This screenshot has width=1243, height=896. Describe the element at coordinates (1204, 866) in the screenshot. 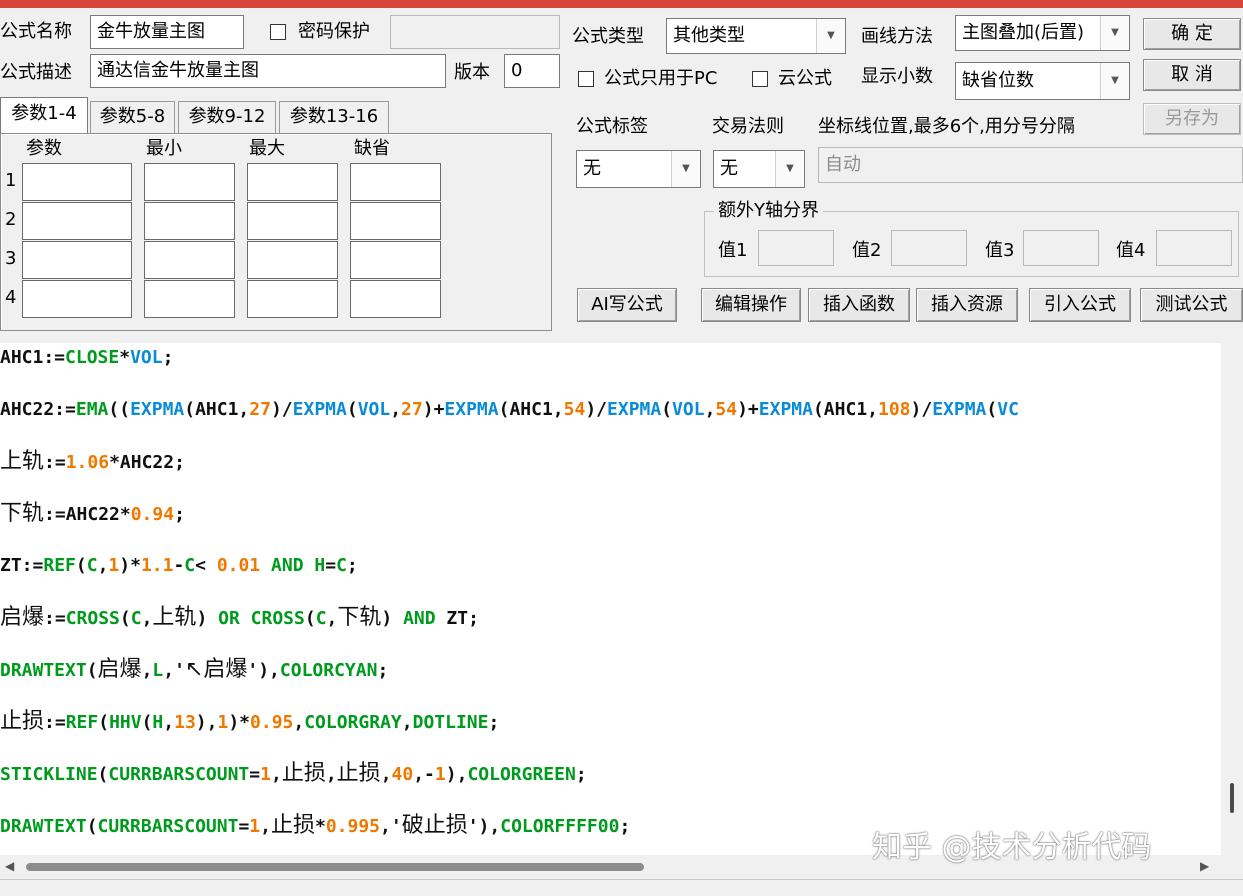

I see `scroll-right-icon: ▶` at that location.